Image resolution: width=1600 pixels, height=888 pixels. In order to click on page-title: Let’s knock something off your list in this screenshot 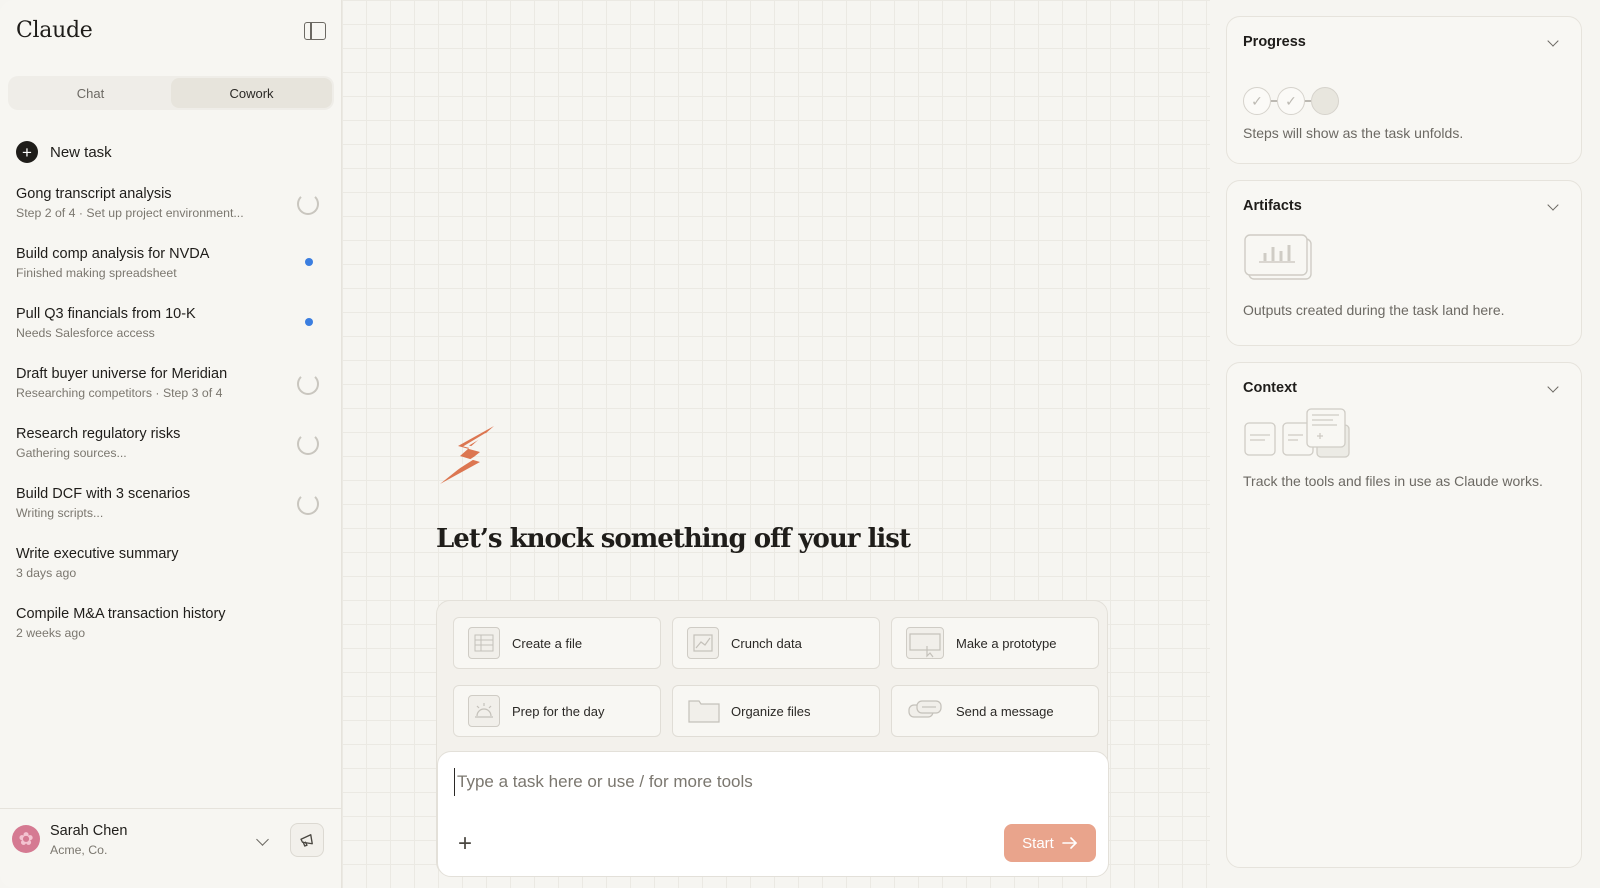, I will do `click(673, 539)`.